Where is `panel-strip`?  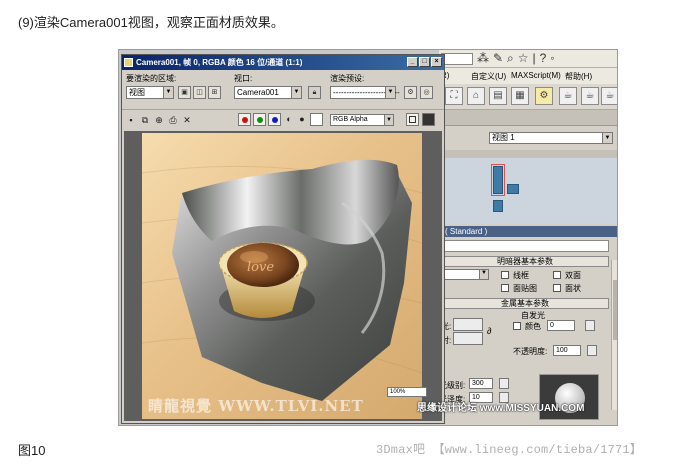 panel-strip is located at coordinates (528, 118).